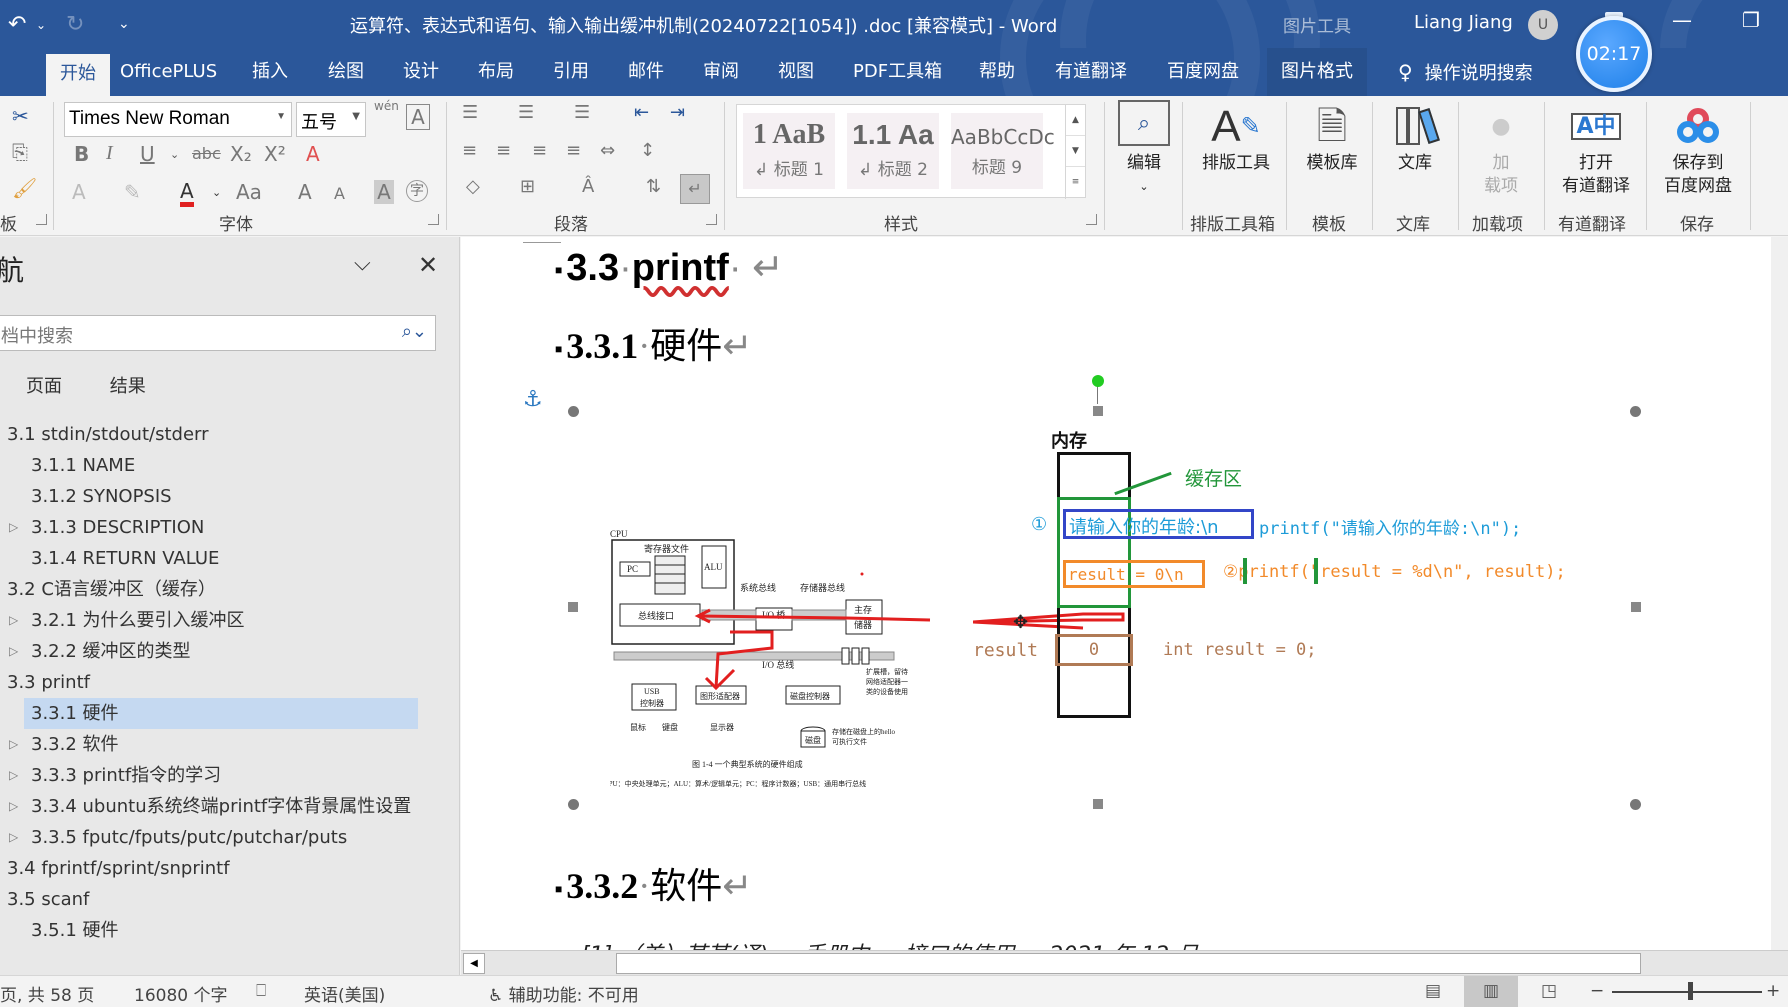 Image resolution: width=1788 pixels, height=1007 pixels. What do you see at coordinates (1491, 991) in the screenshot?
I see `print-layout-icon: ▥` at bounding box center [1491, 991].